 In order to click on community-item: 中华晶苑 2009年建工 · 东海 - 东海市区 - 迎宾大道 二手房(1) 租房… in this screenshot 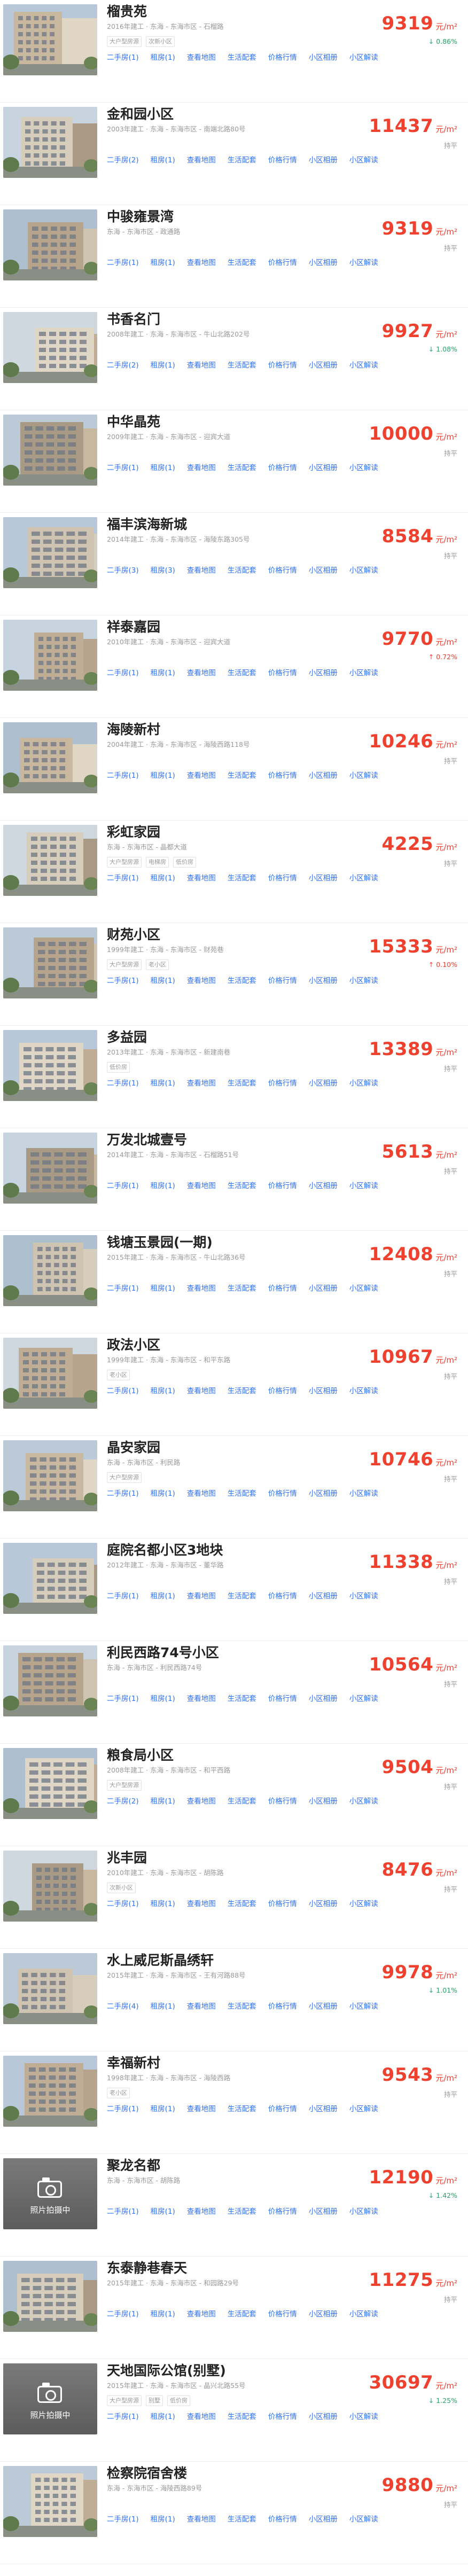, I will do `click(234, 461)`.